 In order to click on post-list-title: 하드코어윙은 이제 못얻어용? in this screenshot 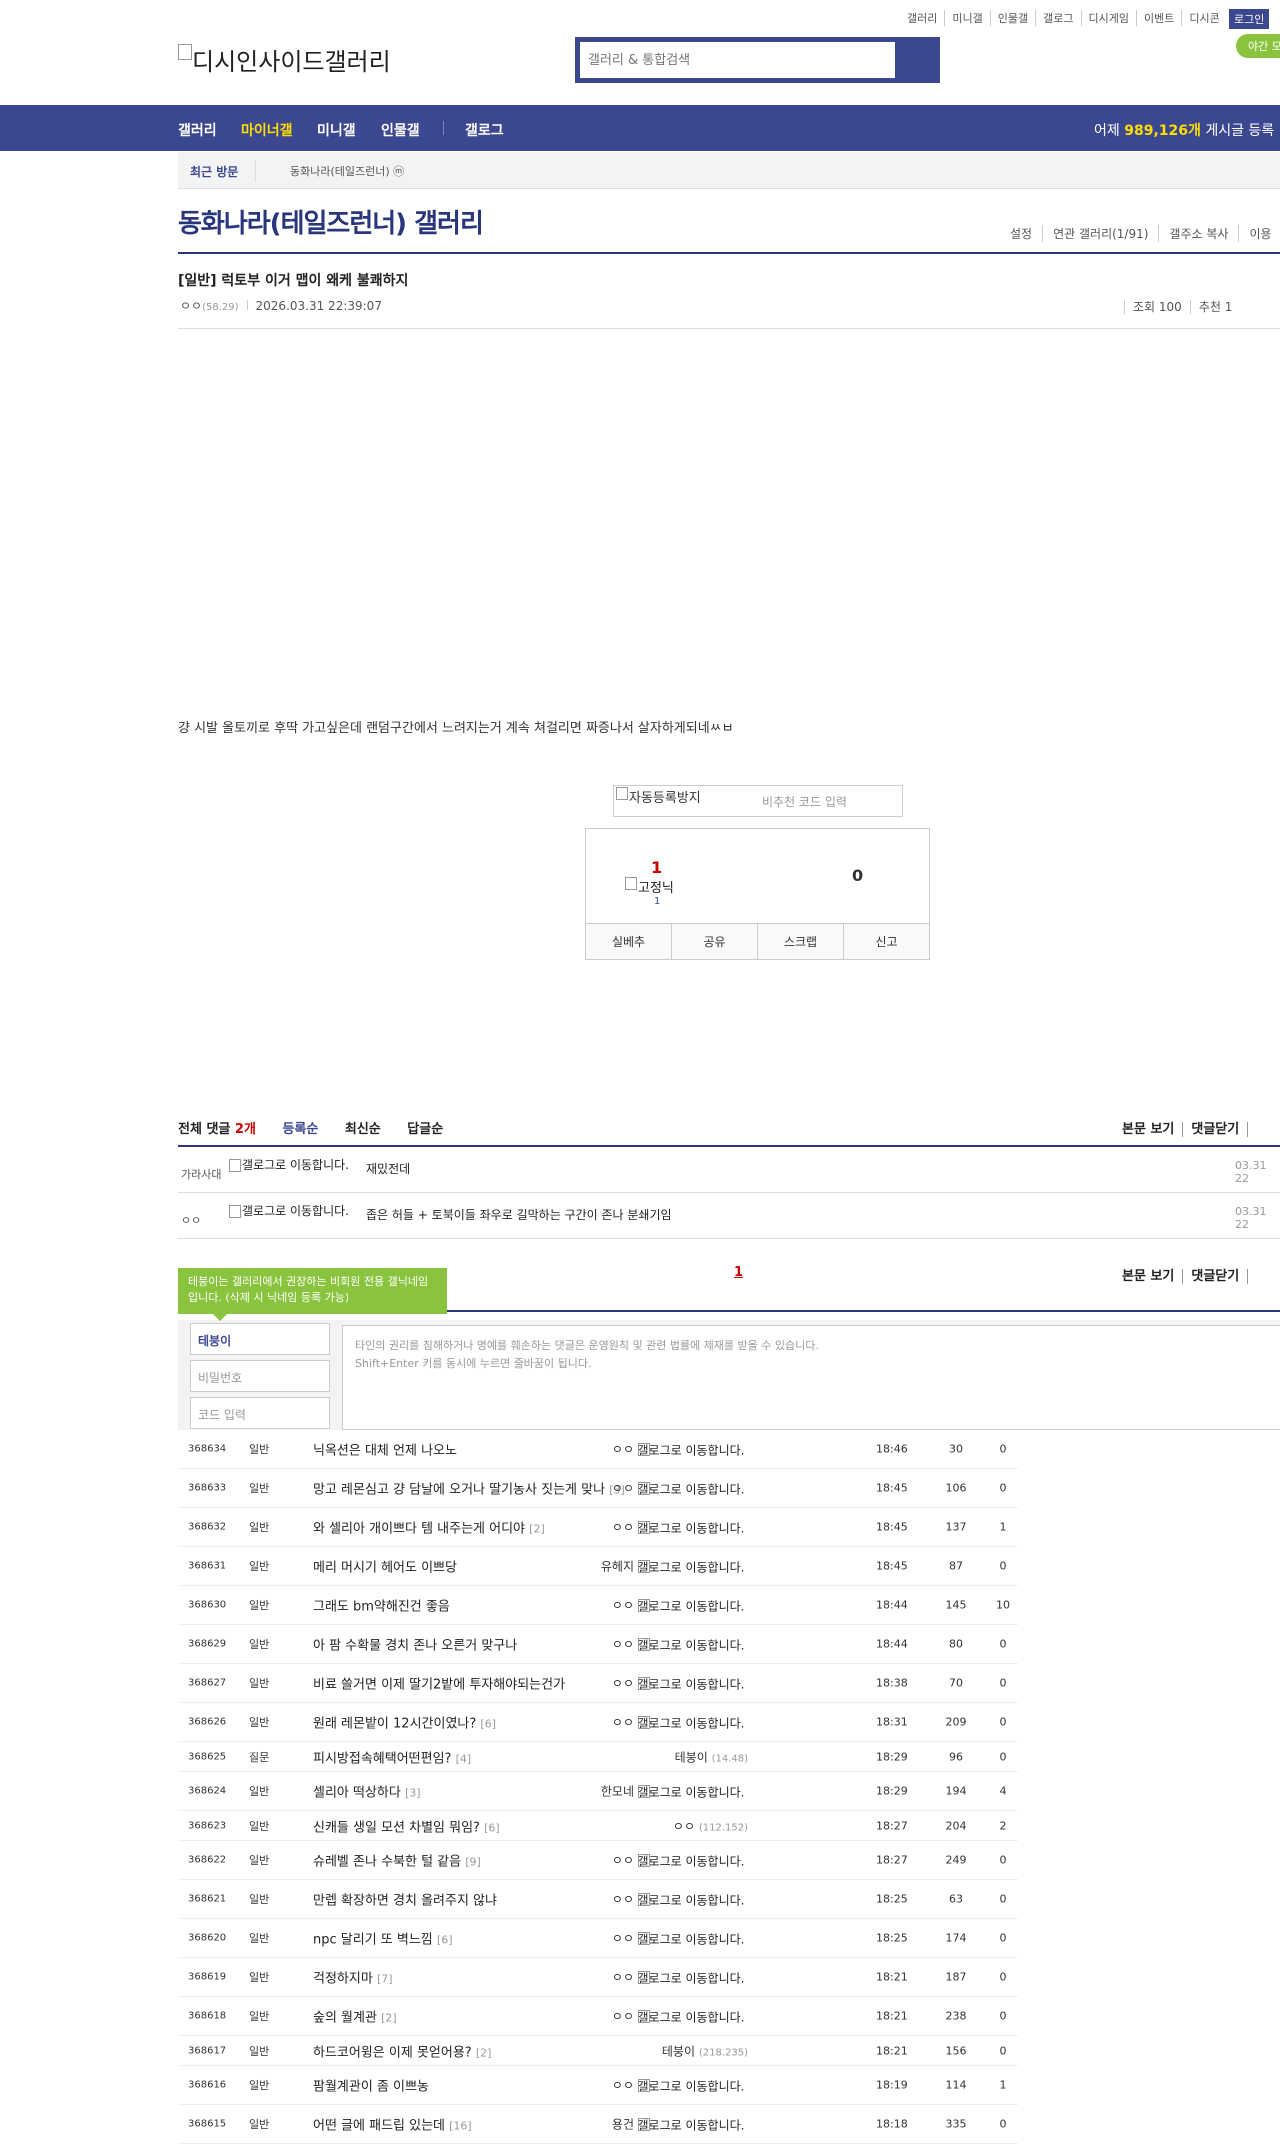, I will do `click(392, 2052)`.